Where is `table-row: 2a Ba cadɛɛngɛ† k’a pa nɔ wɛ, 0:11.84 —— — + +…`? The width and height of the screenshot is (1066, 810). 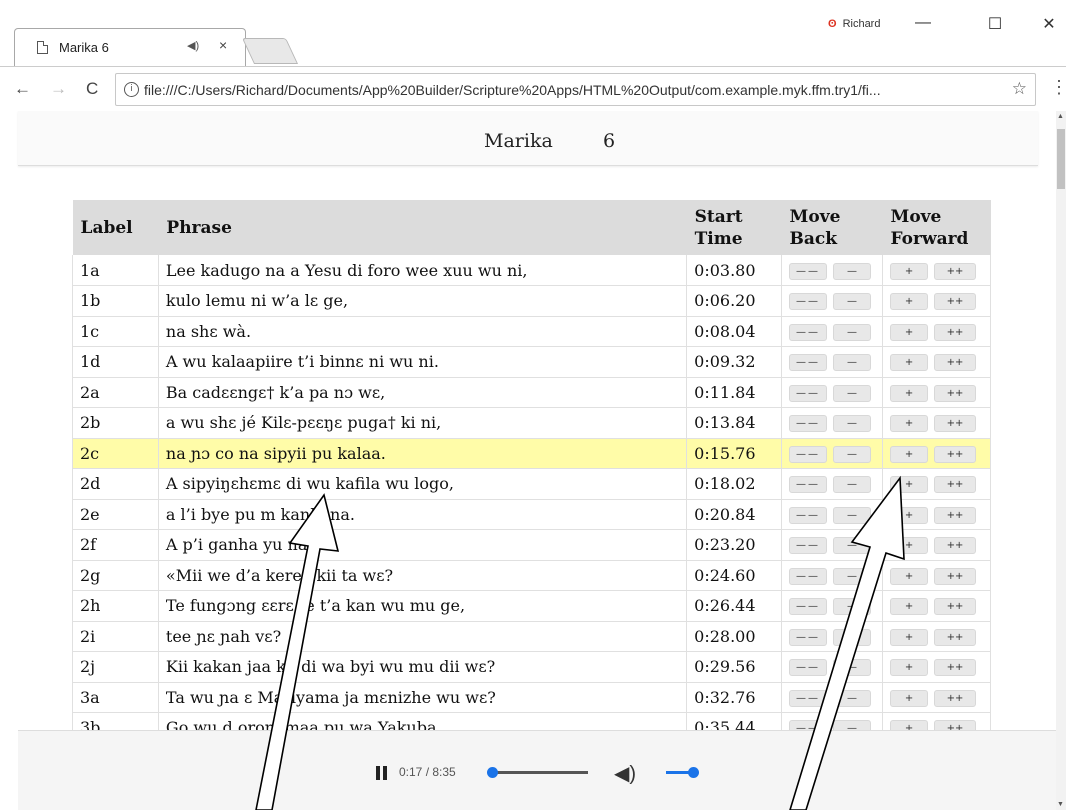 table-row: 2a Ba cadɛɛngɛ† k’a pa nɔ wɛ, 0:11.84 —— — + +… is located at coordinates (531, 392).